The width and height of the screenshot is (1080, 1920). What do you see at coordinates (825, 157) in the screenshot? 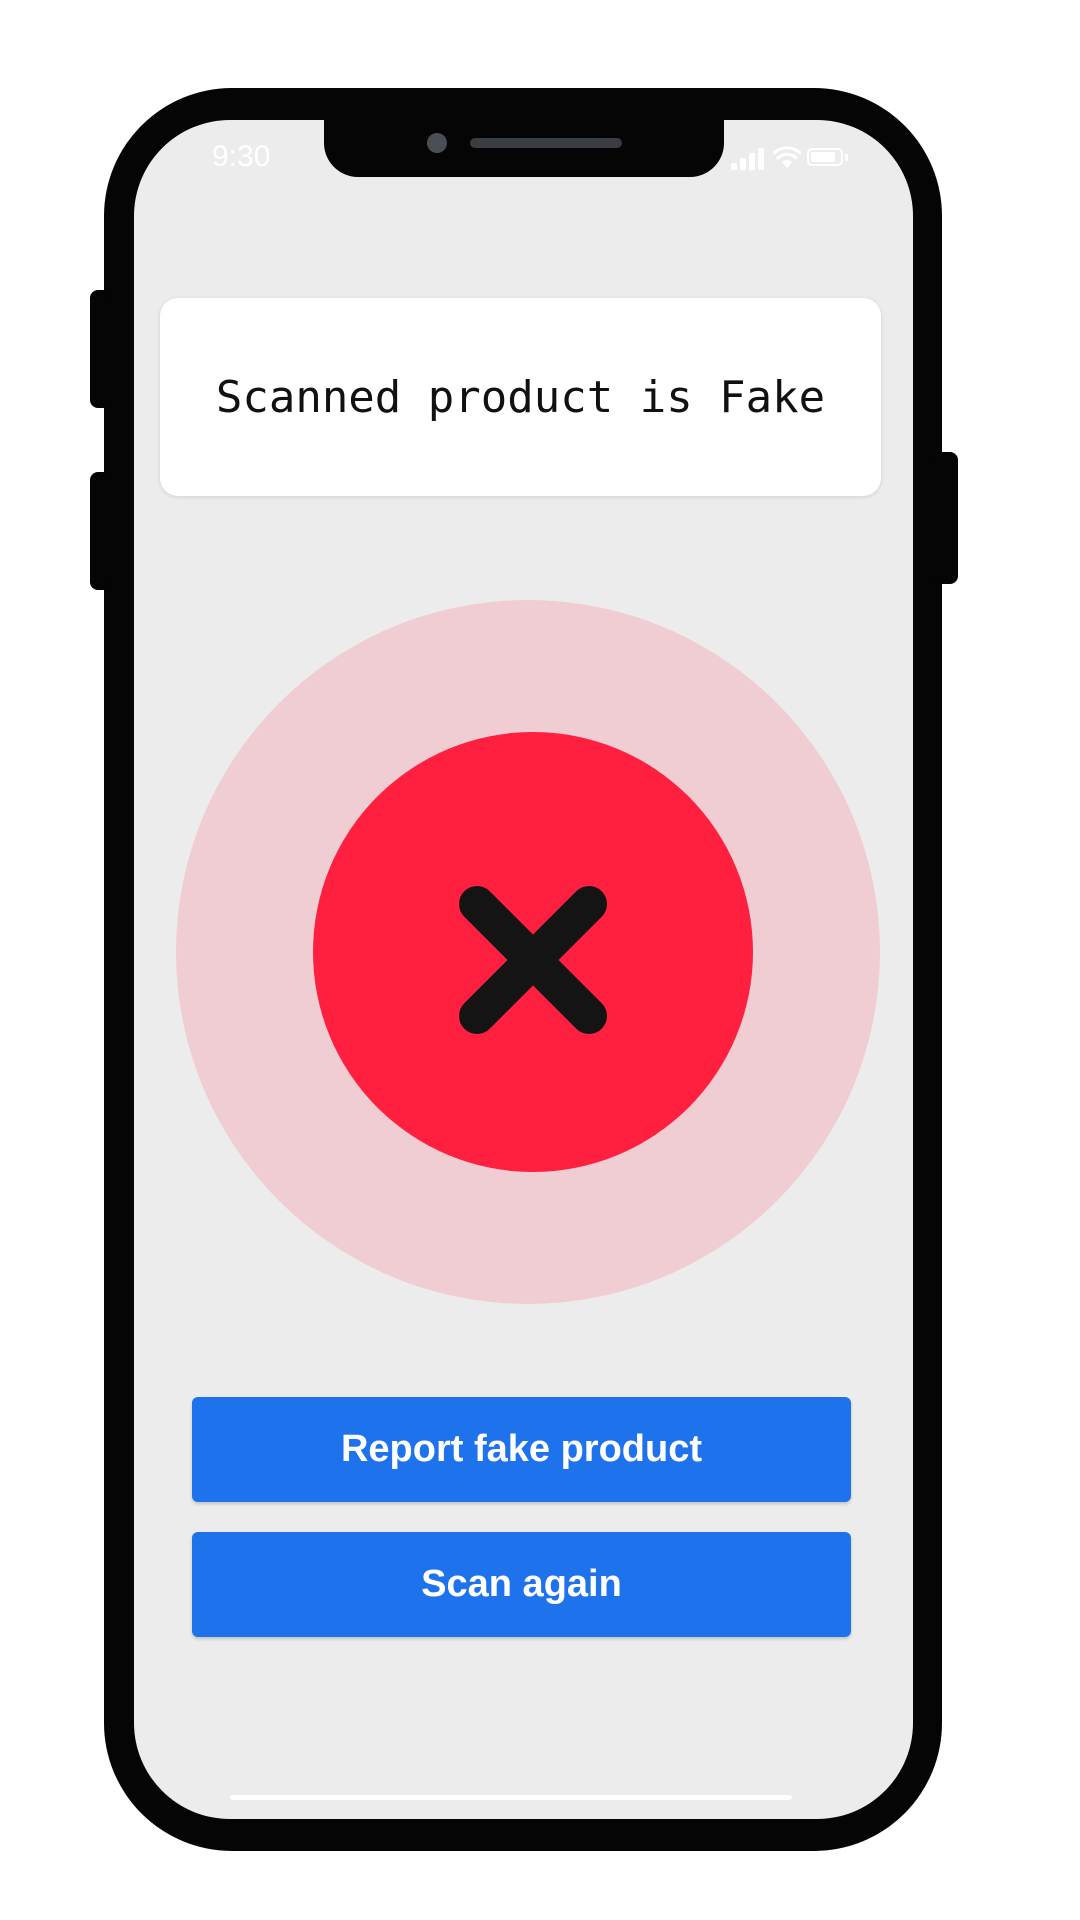
I see `battery-icon` at bounding box center [825, 157].